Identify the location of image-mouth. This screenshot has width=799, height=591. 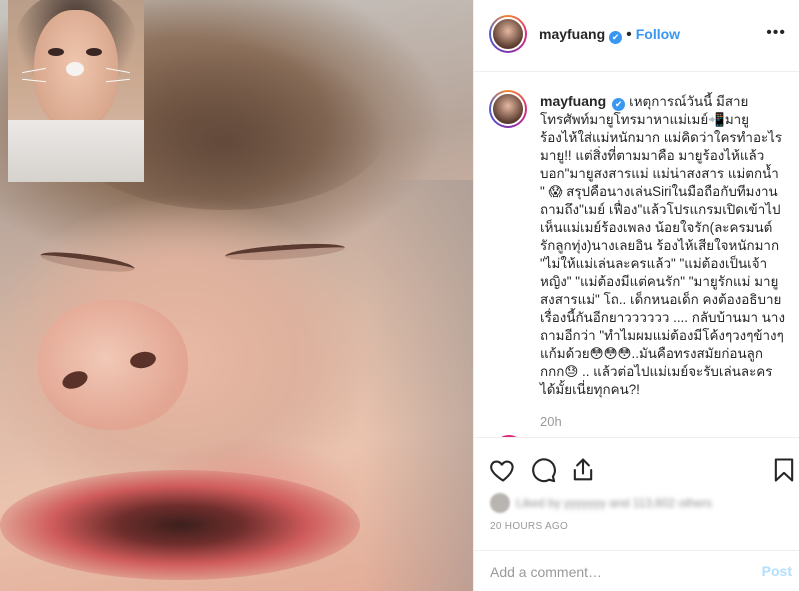
(180, 525).